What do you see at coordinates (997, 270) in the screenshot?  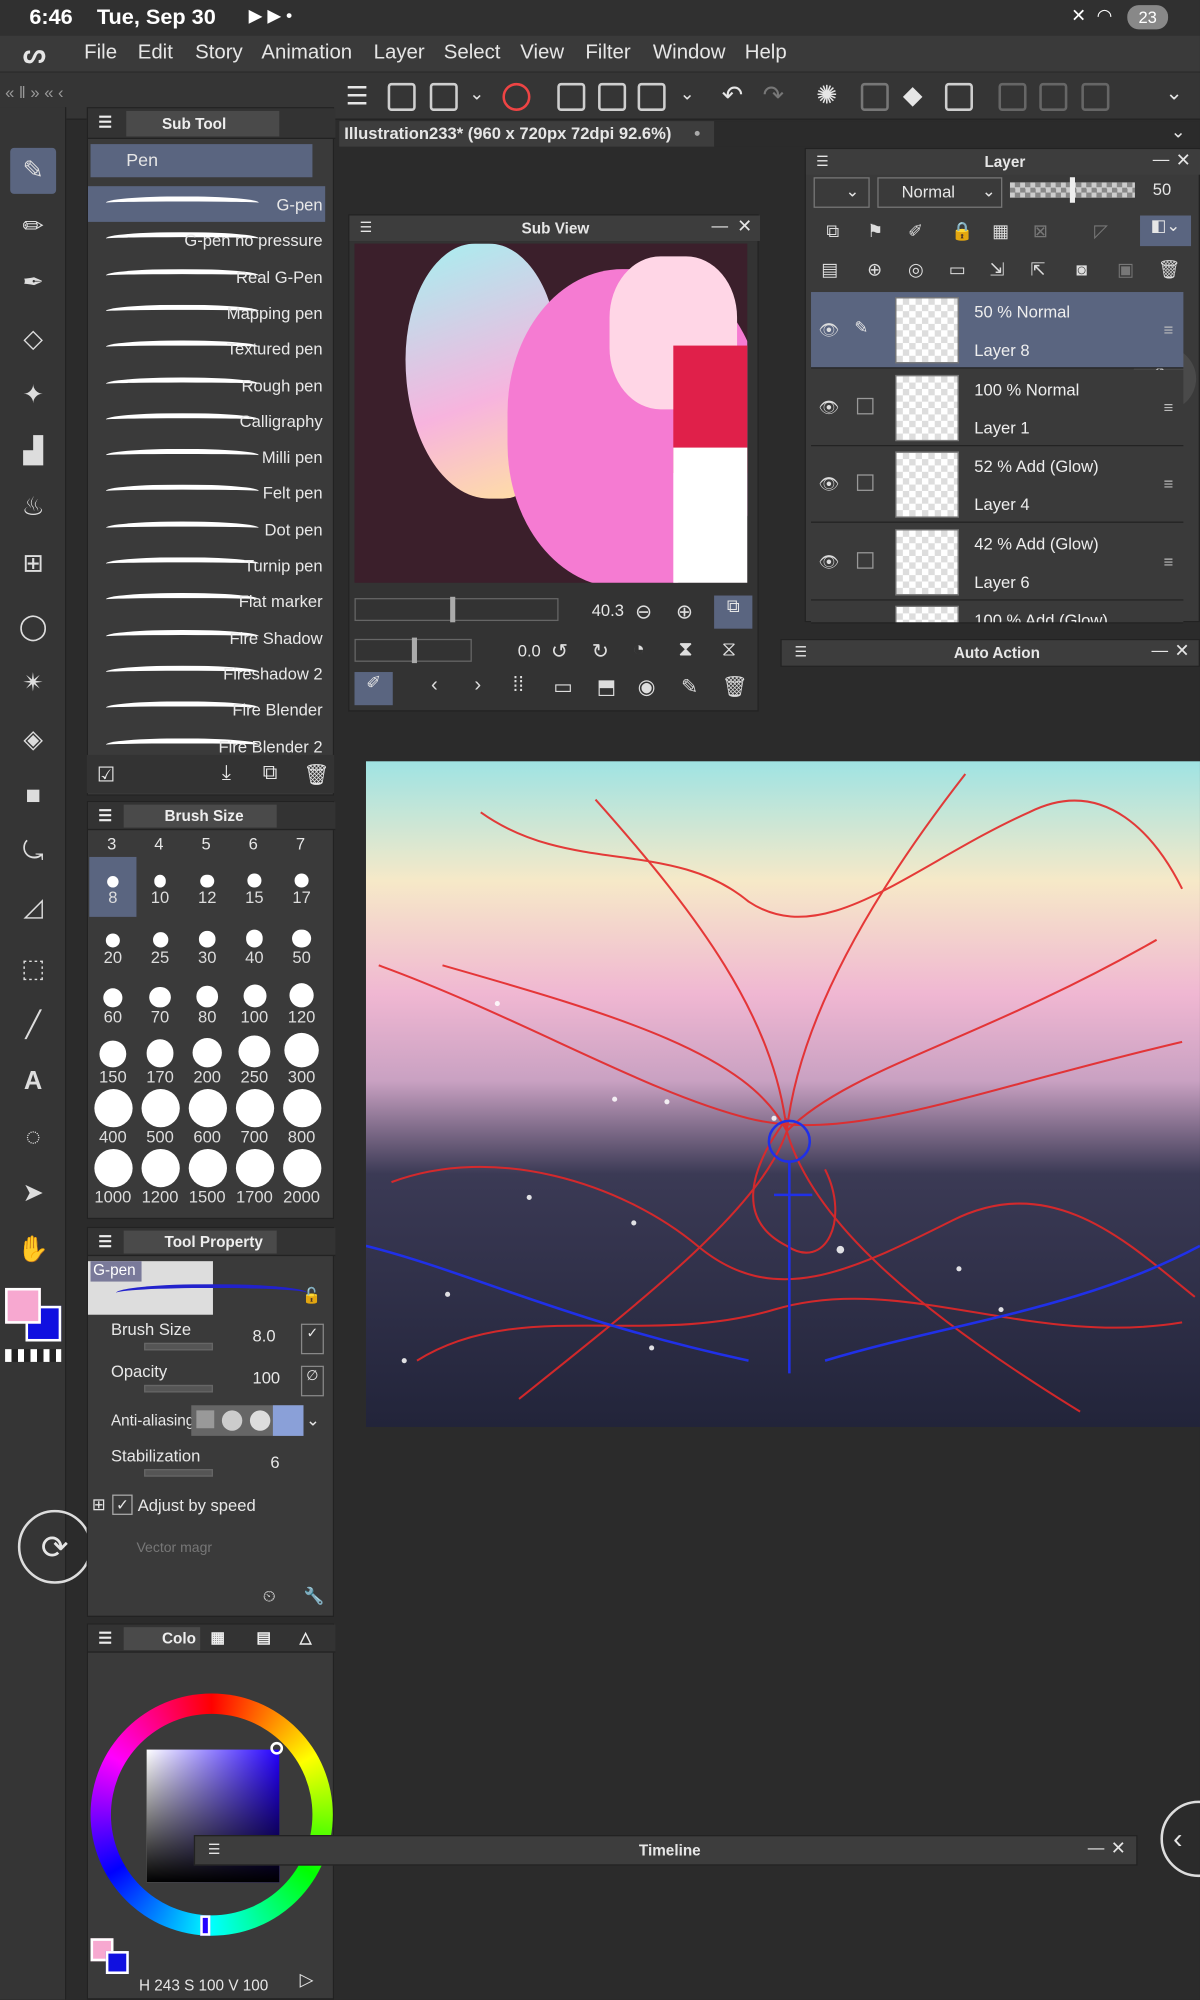 I see `transfer-layer-icon: ⇲` at bounding box center [997, 270].